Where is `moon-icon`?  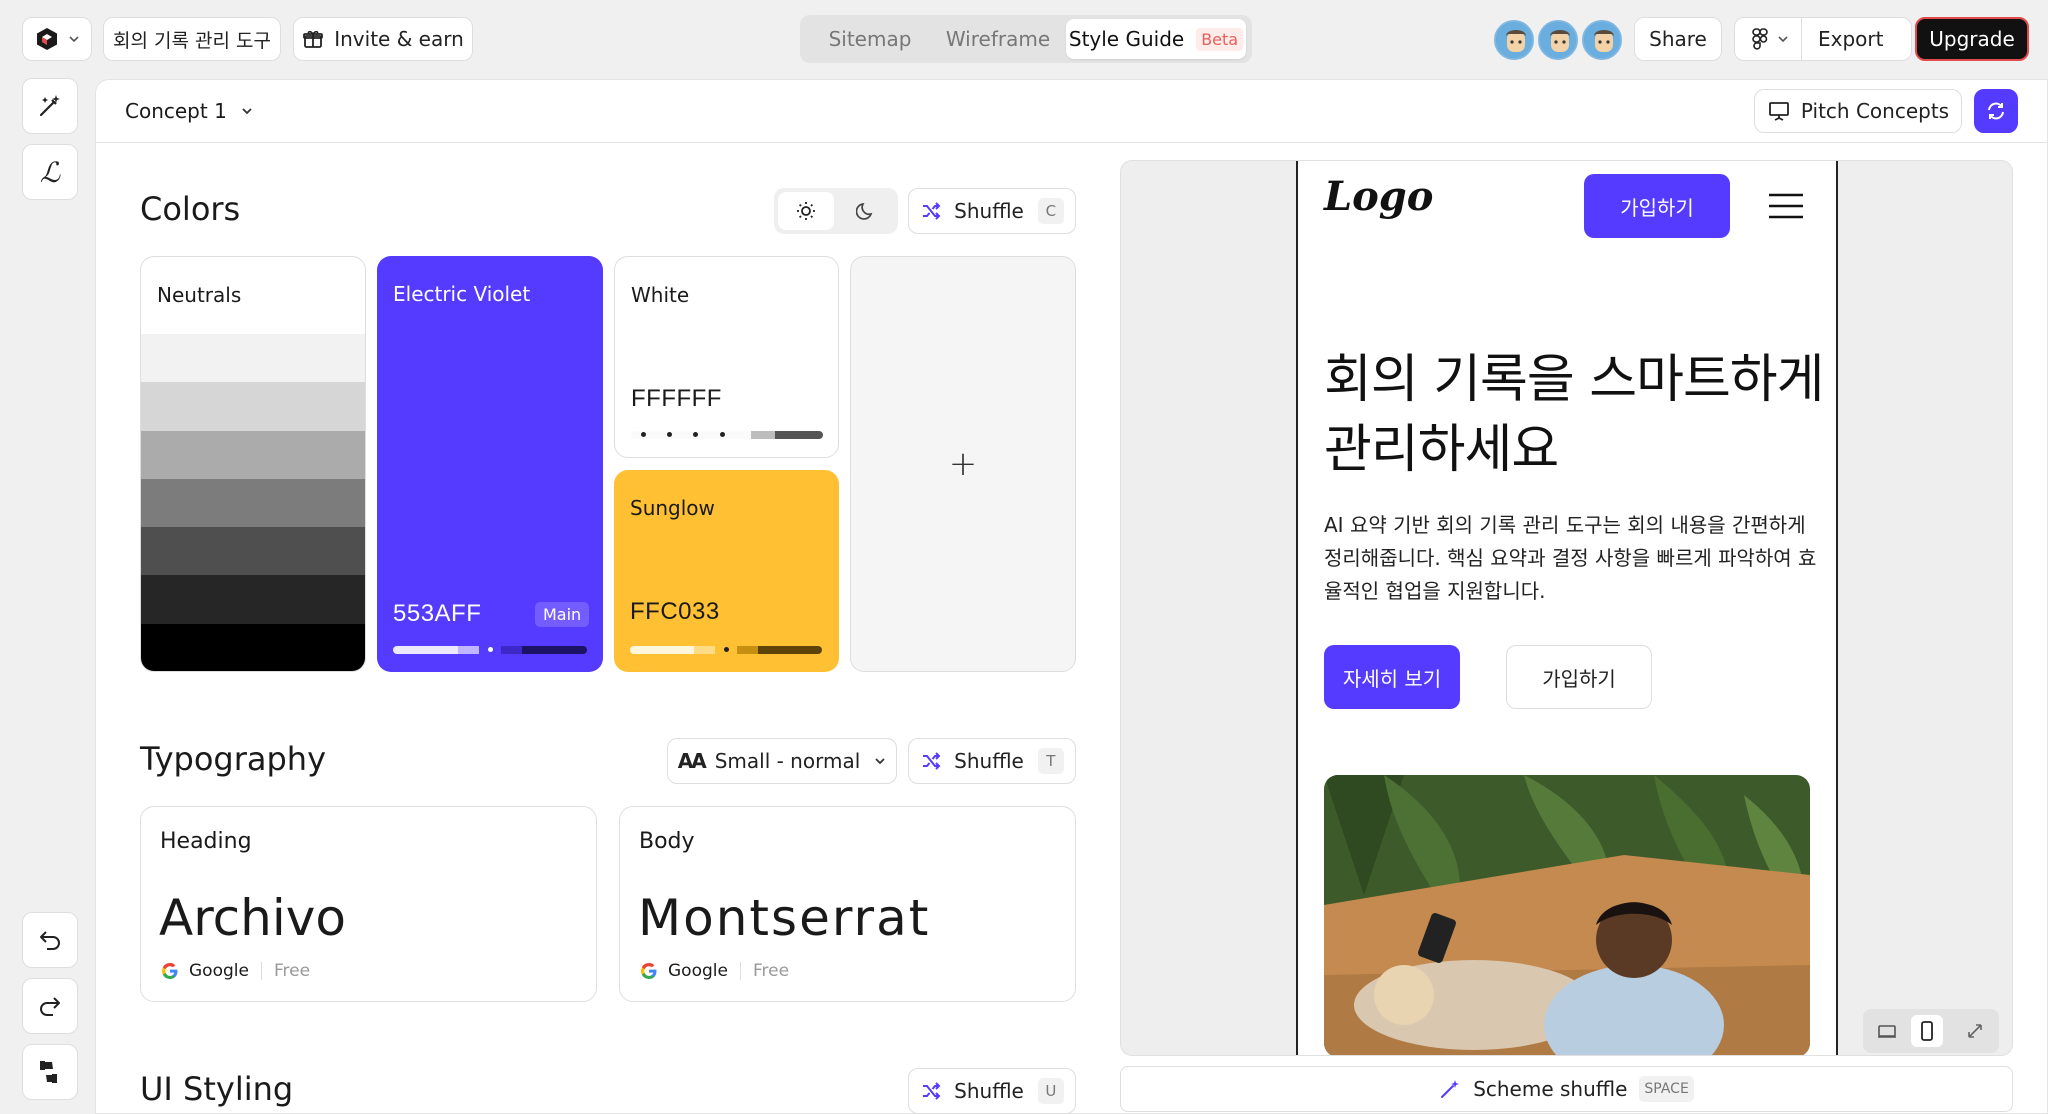
moon-icon is located at coordinates (866, 211).